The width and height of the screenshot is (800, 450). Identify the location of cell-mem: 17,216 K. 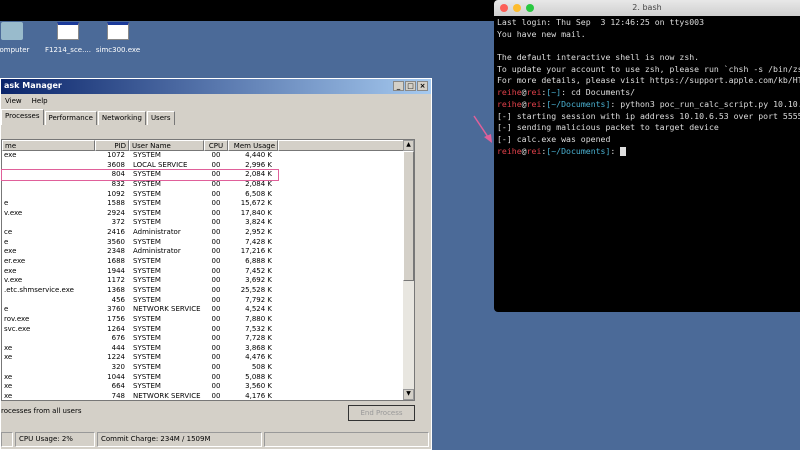
(256, 251).